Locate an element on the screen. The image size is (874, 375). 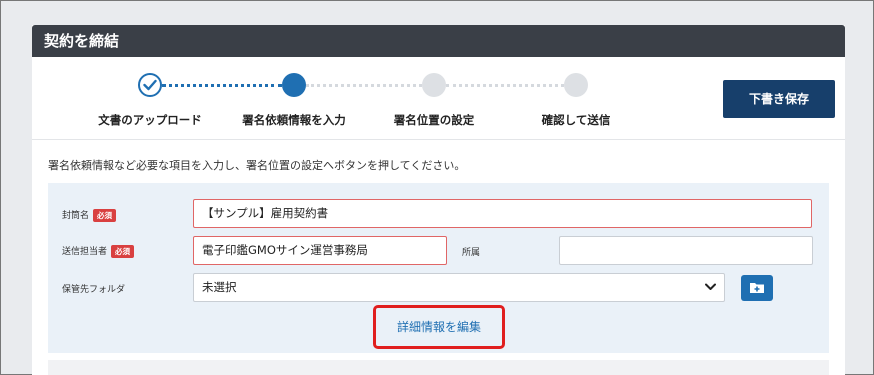
sender-label: 送信担当者 必須 is located at coordinates (98, 251).